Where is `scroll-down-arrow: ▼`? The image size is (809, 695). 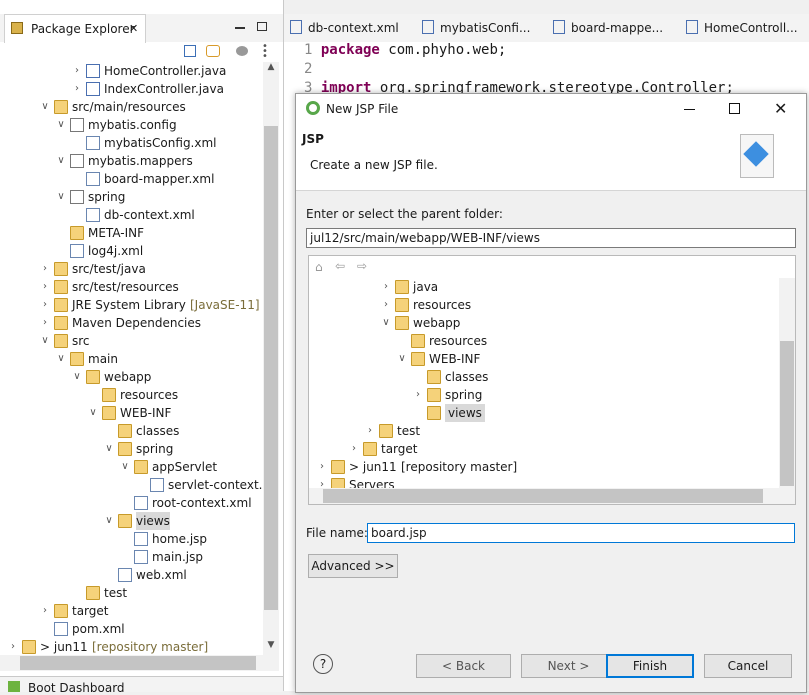 scroll-down-arrow: ▼ is located at coordinates (271, 647).